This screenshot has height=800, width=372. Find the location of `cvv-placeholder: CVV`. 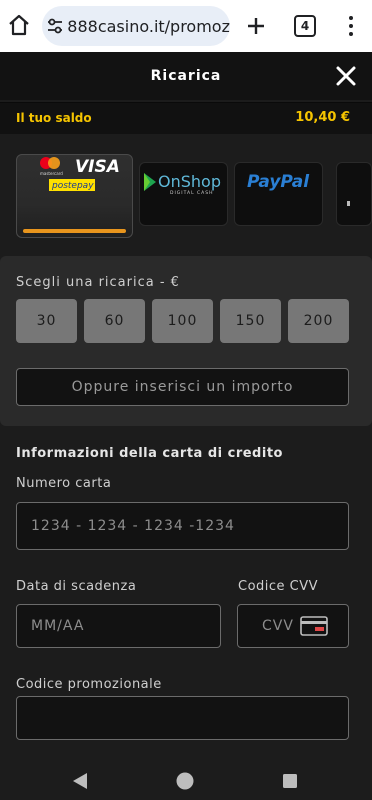

cvv-placeholder: CVV is located at coordinates (278, 626).